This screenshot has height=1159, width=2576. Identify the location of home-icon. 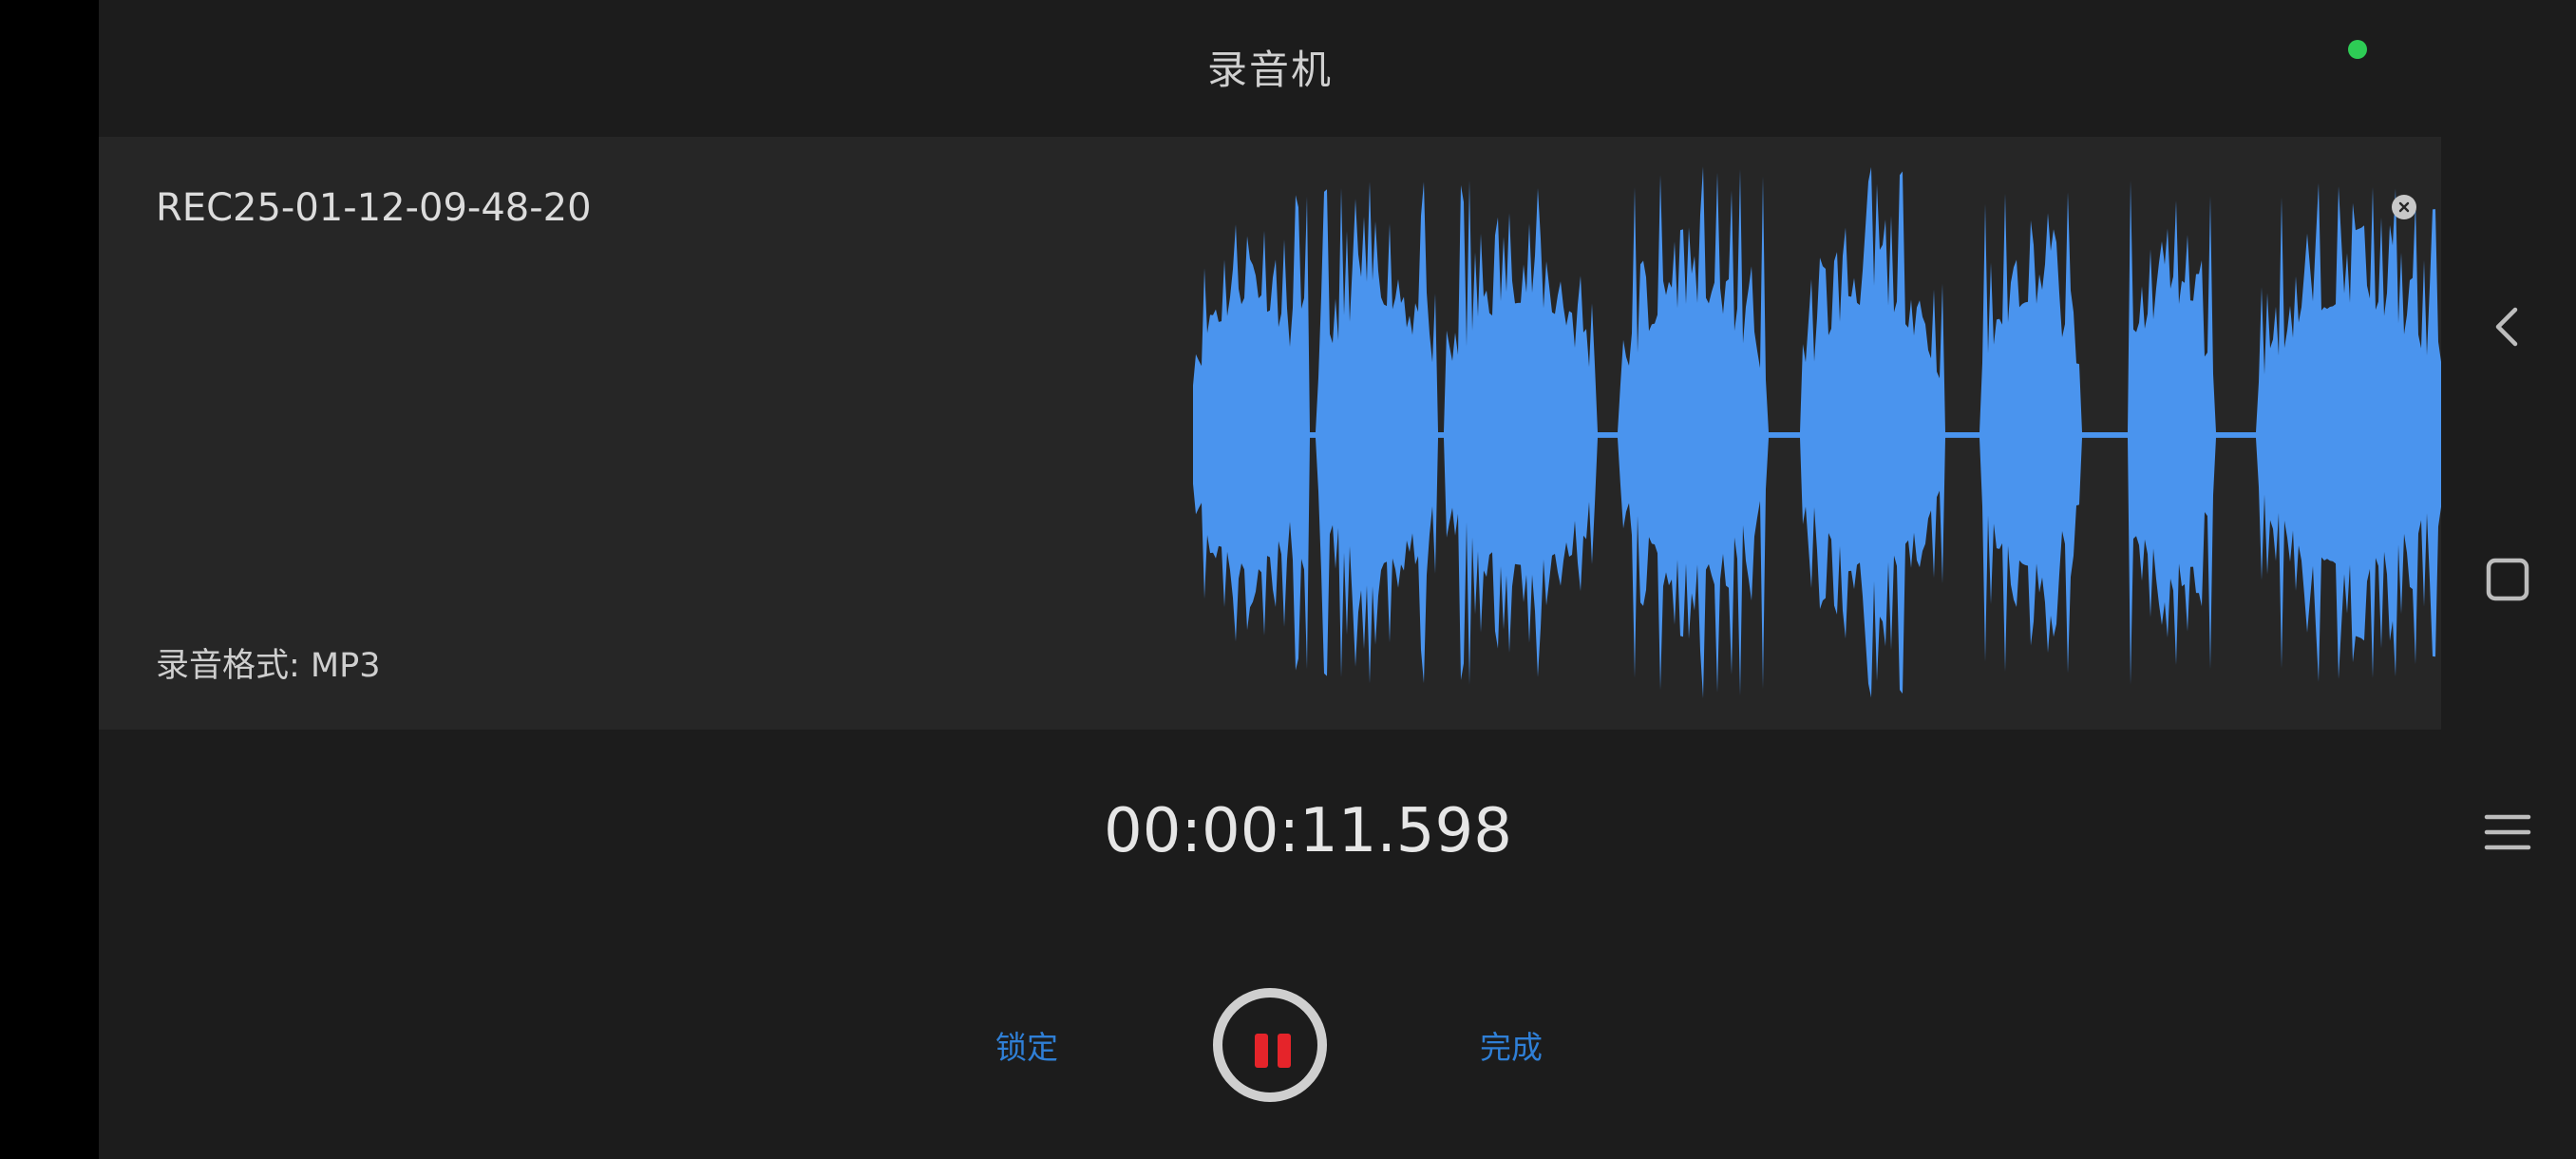
(2507, 579).